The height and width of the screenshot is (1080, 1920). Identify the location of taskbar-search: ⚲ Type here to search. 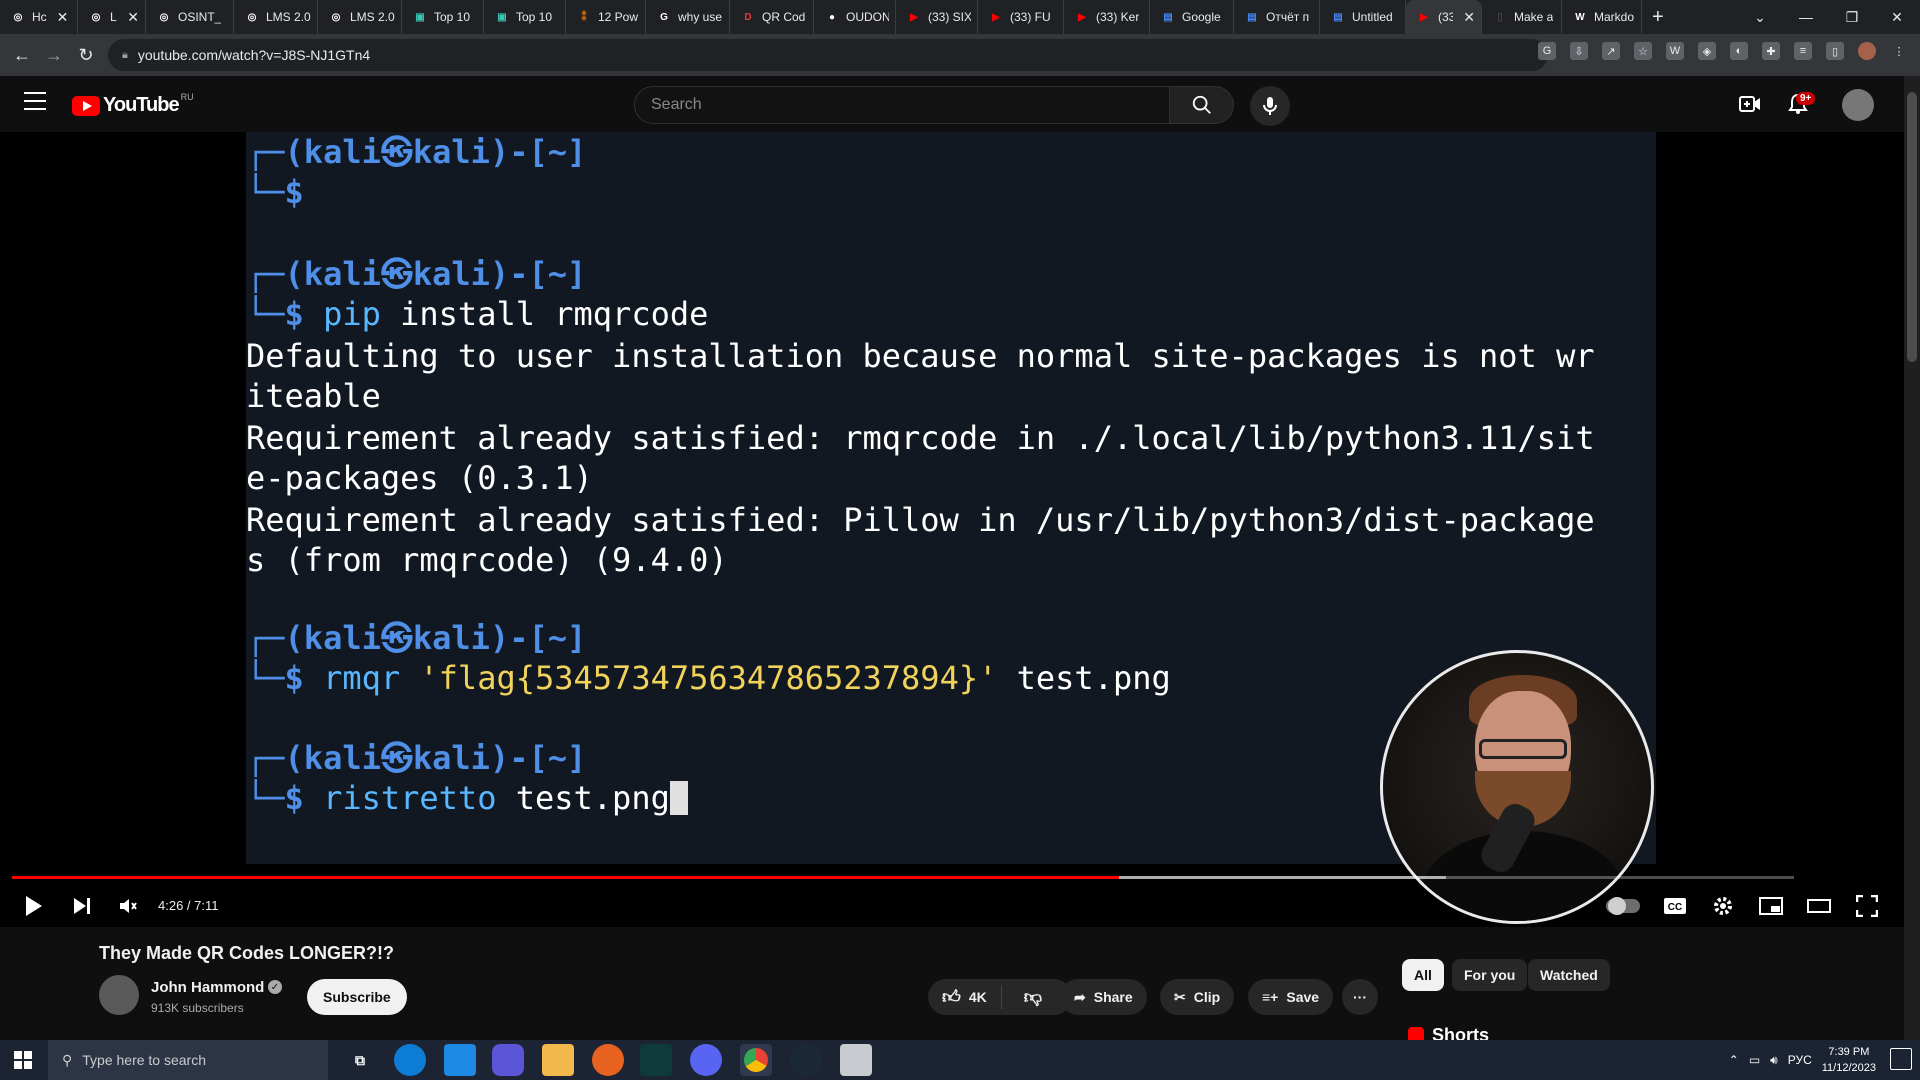
(188, 1060).